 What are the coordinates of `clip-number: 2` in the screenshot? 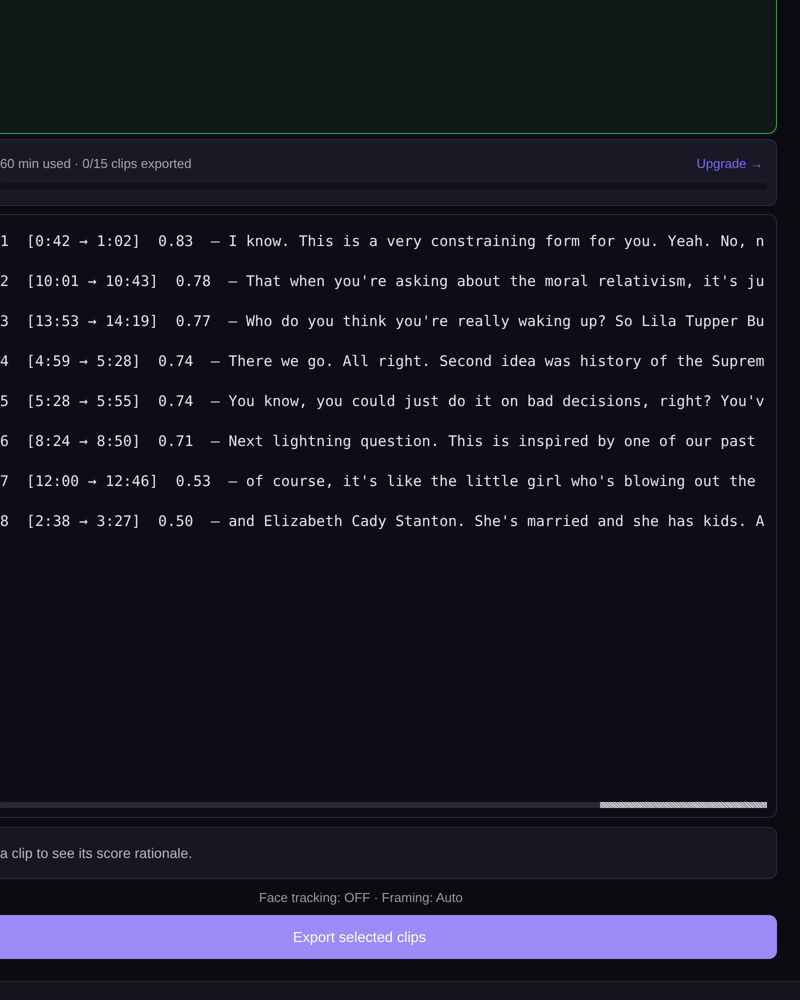 It's located at (4, 281).